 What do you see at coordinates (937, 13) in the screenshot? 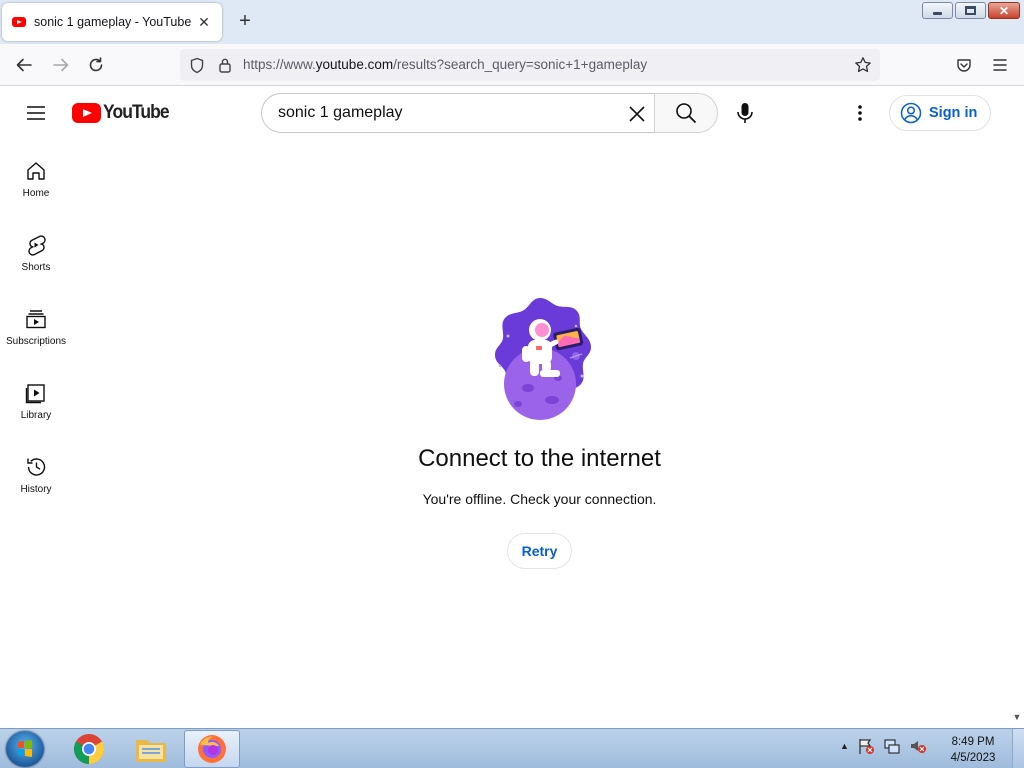
I see `minimize-icon` at bounding box center [937, 13].